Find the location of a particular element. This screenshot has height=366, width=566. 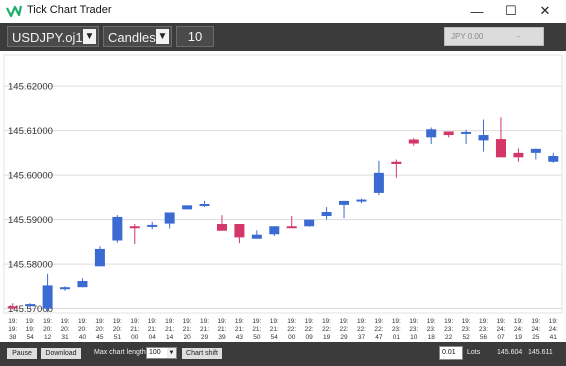

x-tick-label: 50 is located at coordinates (257, 337).